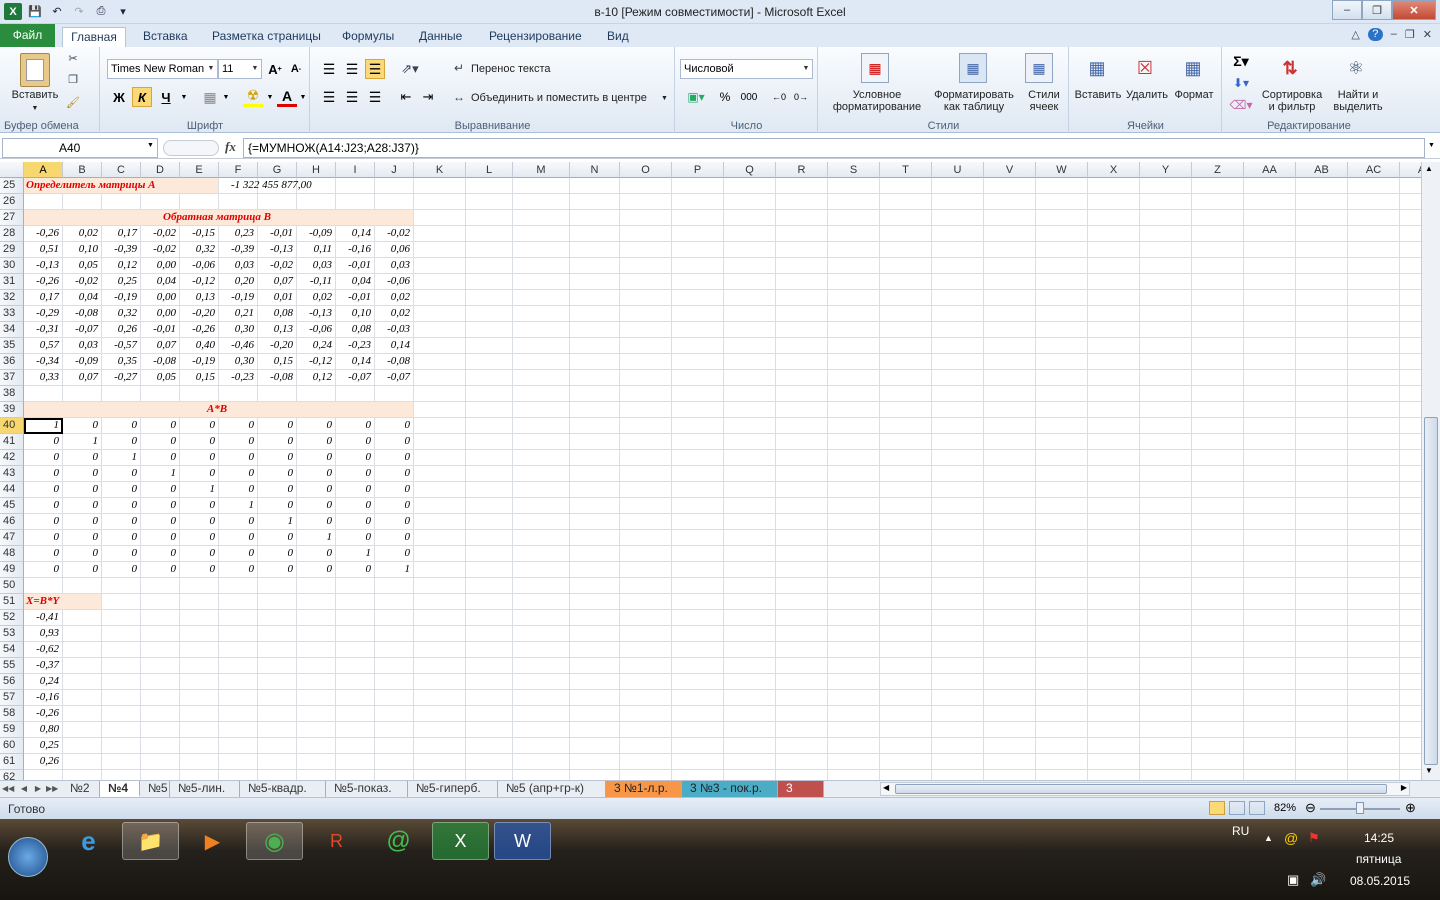 The width and height of the screenshot is (1440, 900). I want to click on workbook-close-icon: ✕, so click(1427, 34).